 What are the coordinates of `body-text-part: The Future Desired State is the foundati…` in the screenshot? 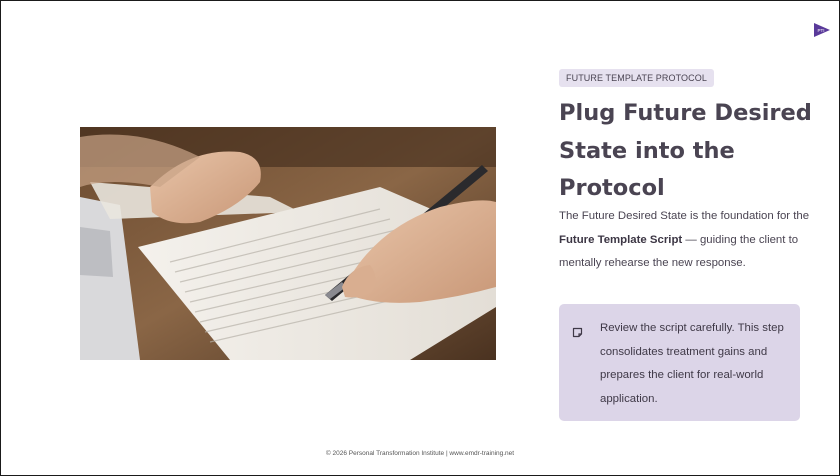 It's located at (684, 216).